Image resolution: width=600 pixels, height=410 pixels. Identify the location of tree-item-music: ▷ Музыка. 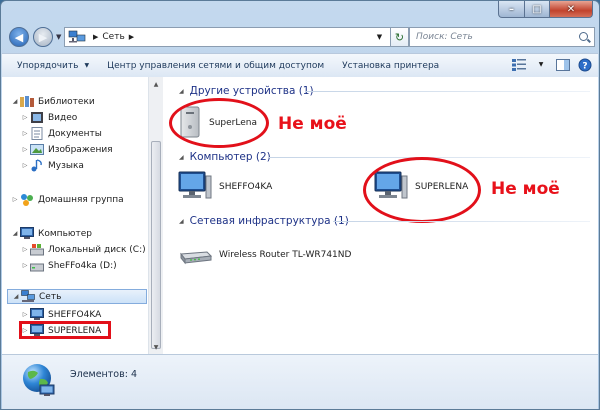
(52, 165).